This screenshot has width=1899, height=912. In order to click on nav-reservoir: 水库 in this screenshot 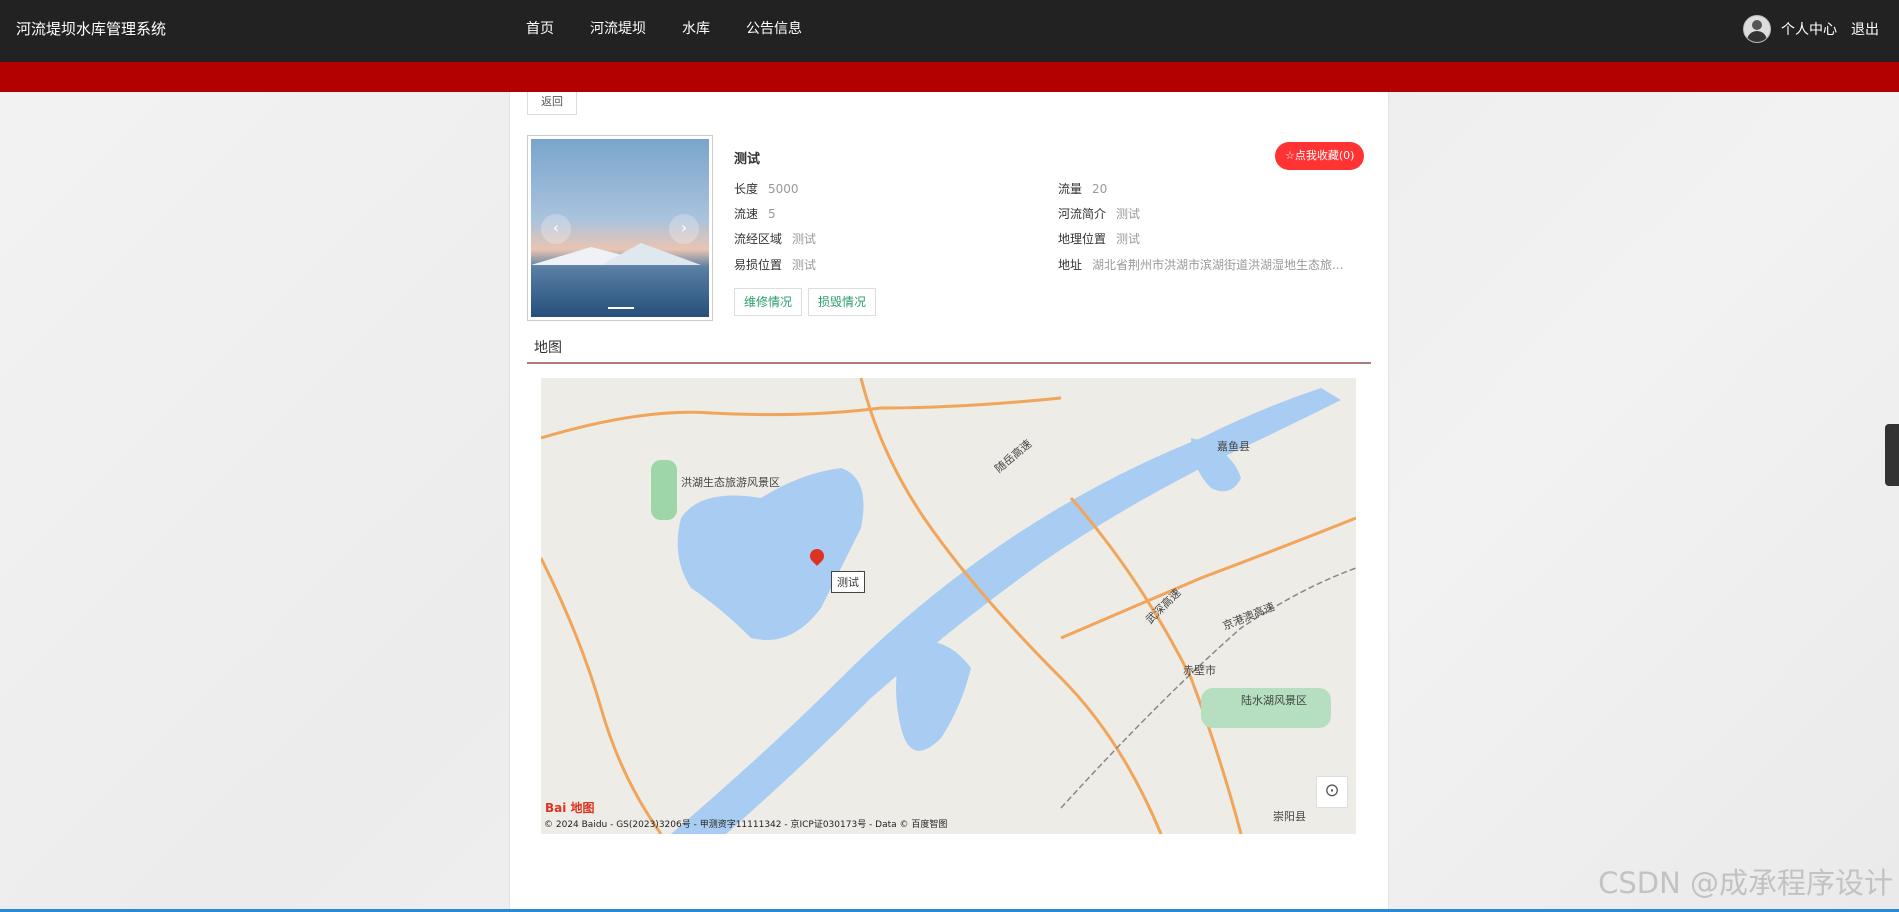, I will do `click(696, 29)`.